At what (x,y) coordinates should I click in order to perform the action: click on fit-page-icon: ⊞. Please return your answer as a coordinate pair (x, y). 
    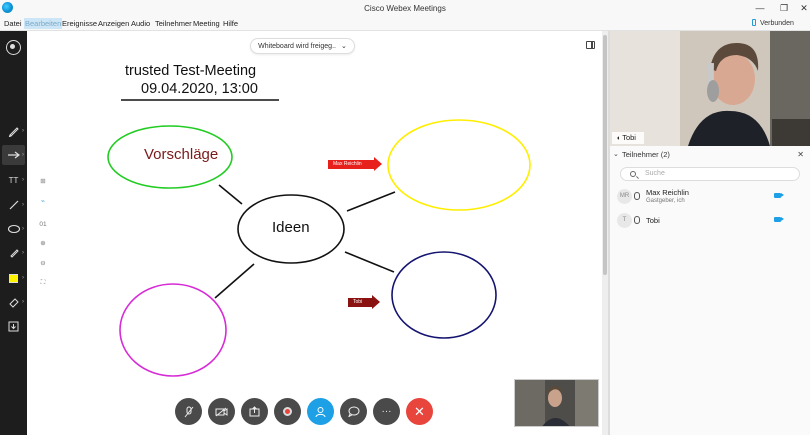
    Looking at the image, I should click on (43, 183).